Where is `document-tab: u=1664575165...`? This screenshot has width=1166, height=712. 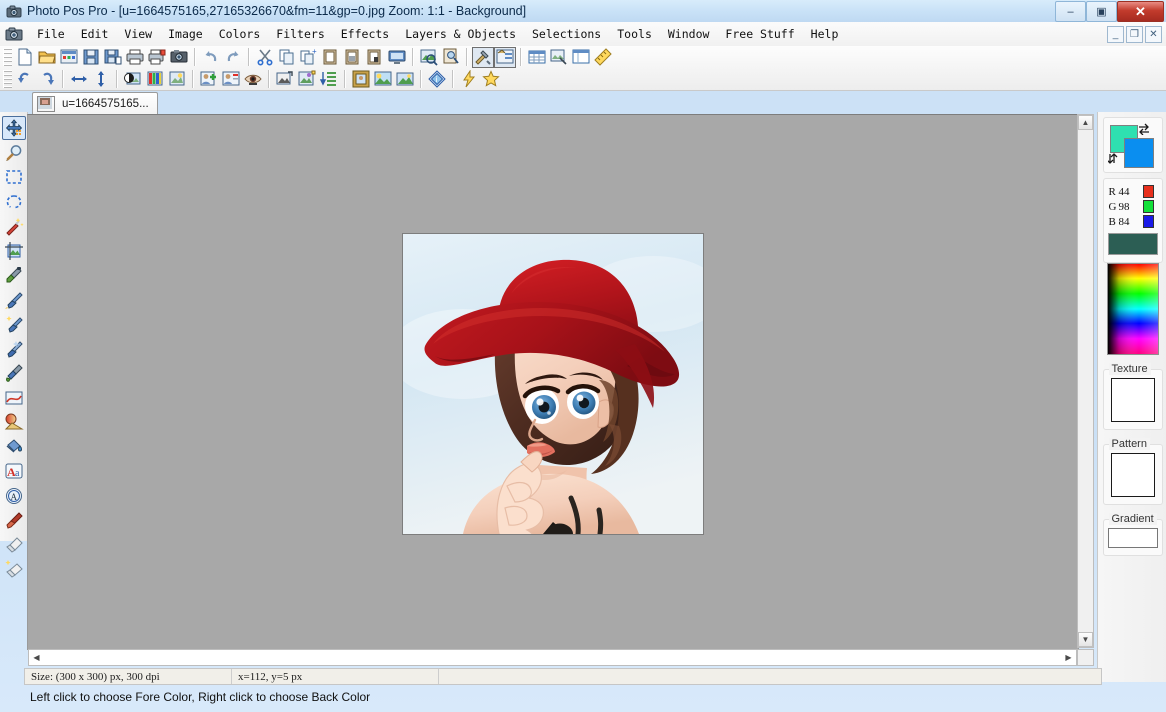 document-tab: u=1664575165... is located at coordinates (95, 103).